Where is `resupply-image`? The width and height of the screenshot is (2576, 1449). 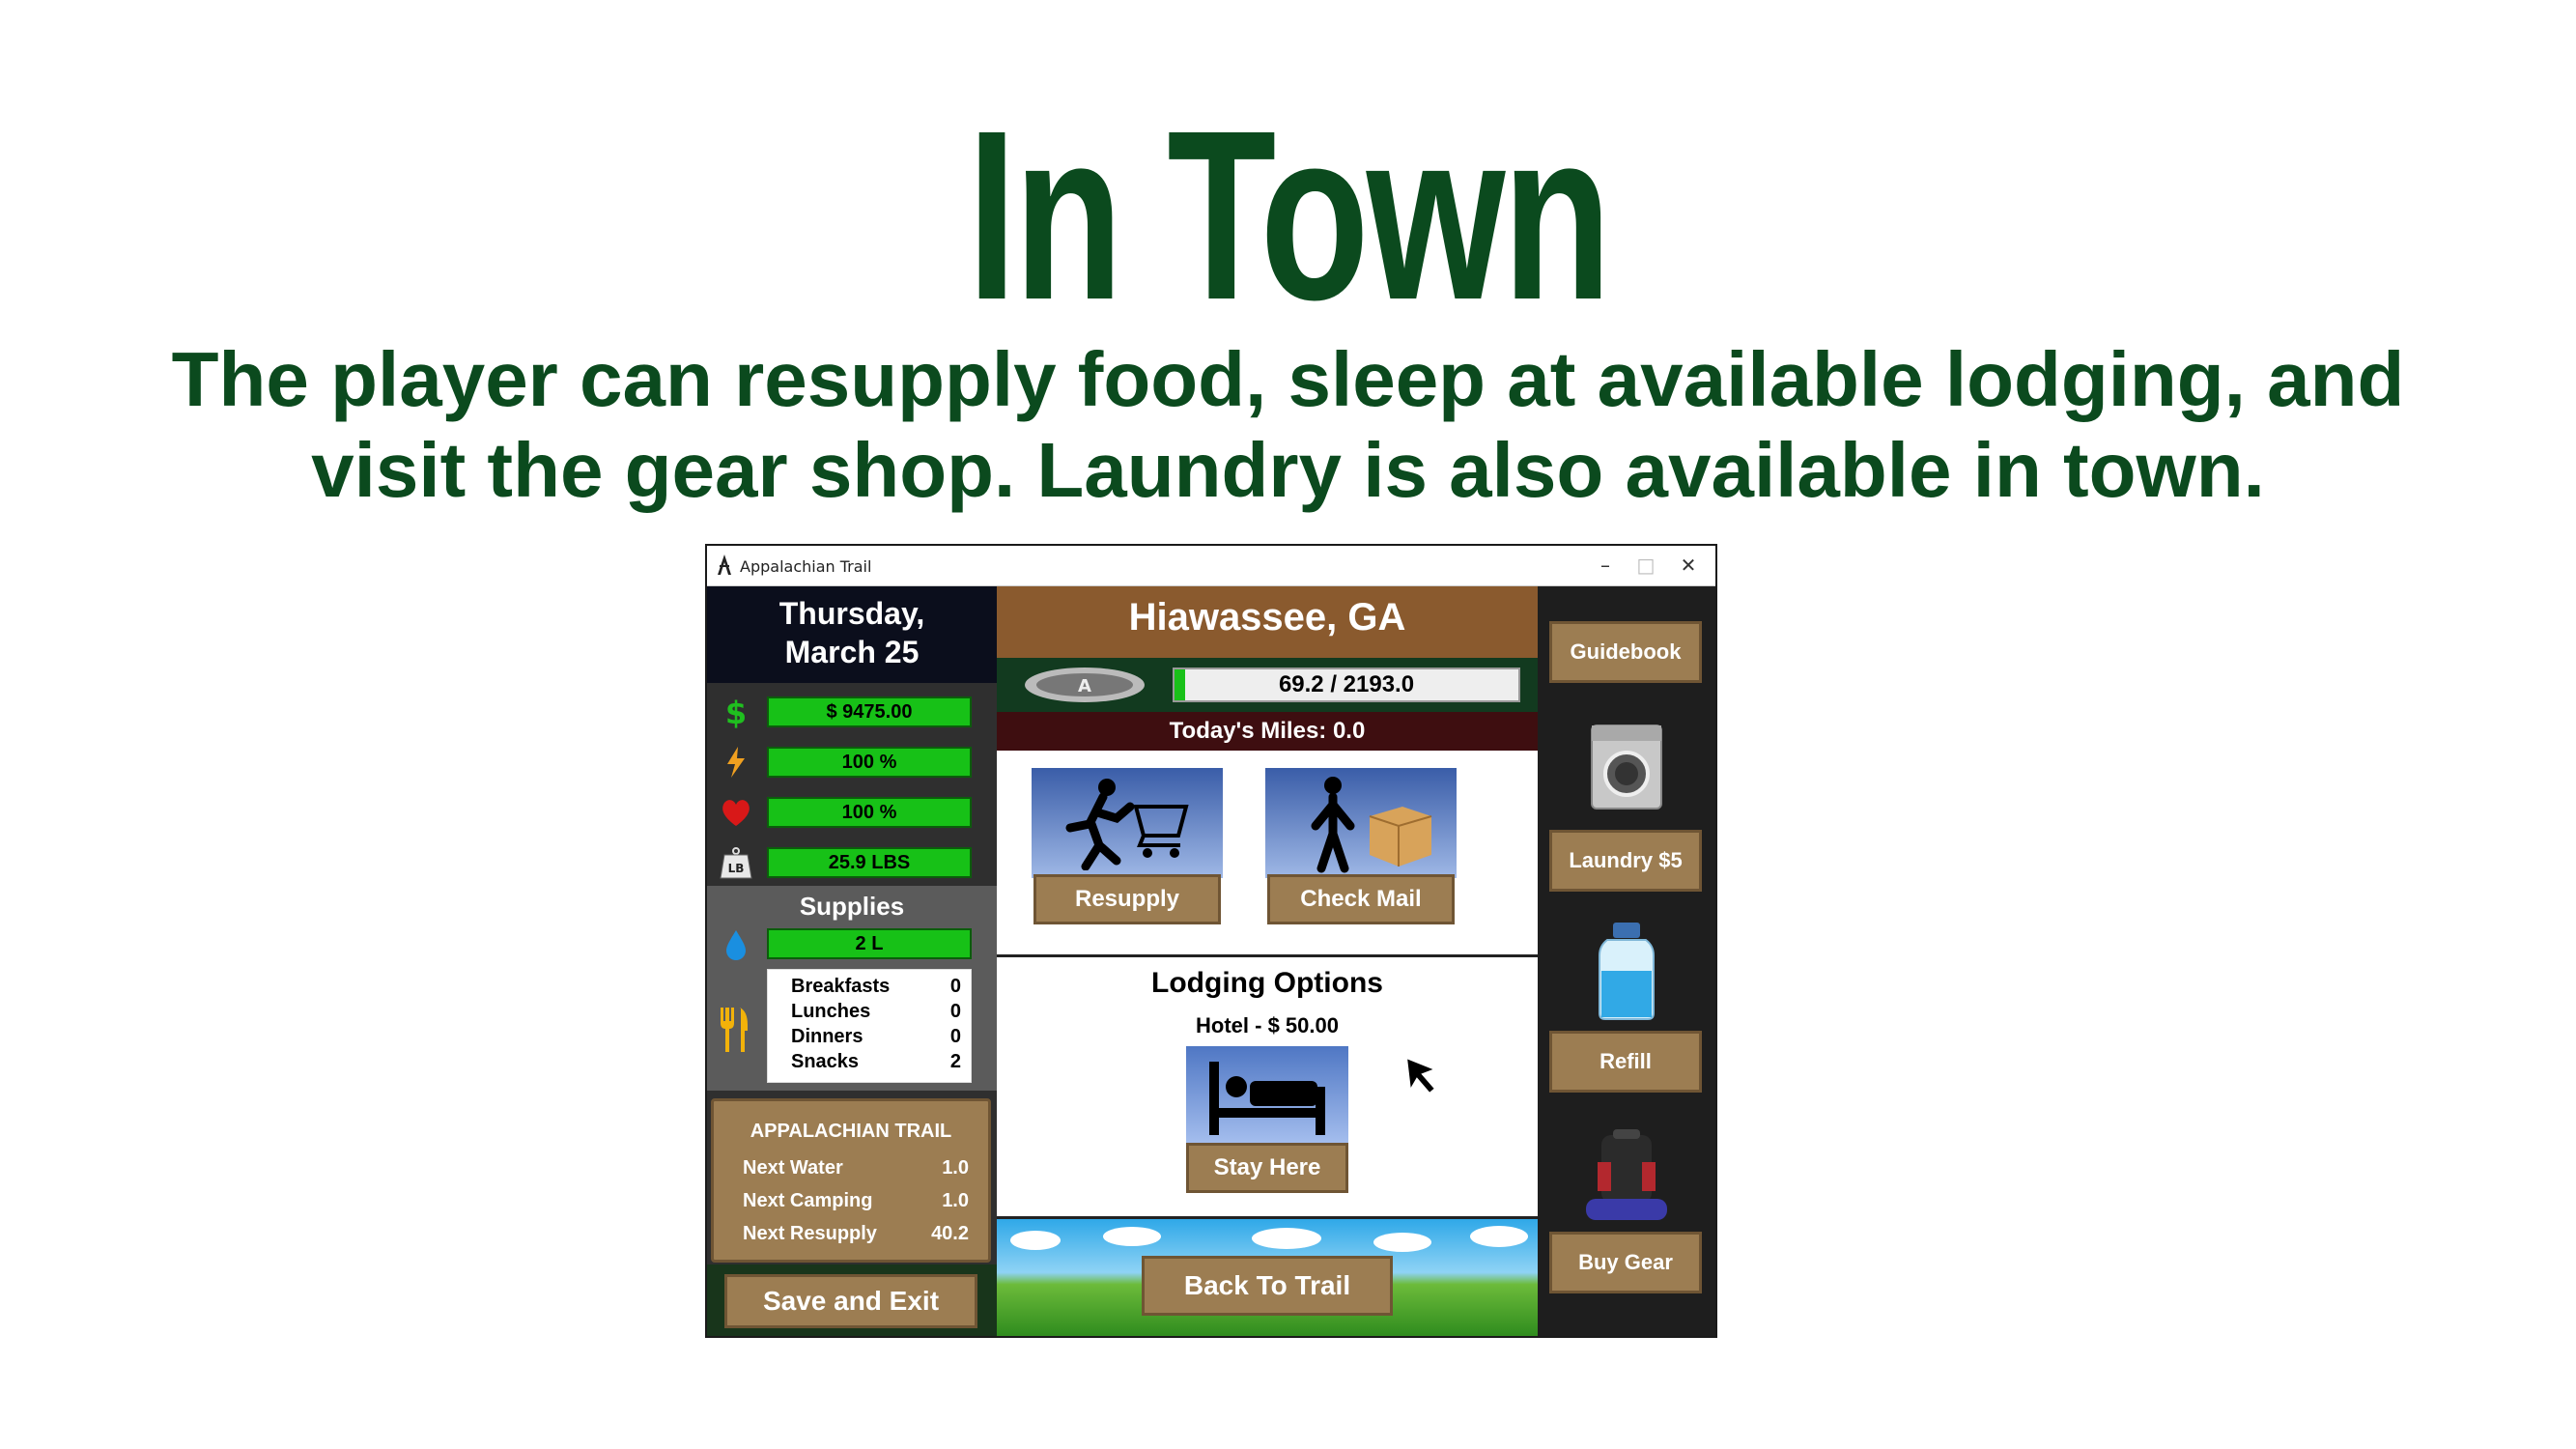
resupply-image is located at coordinates (1127, 823).